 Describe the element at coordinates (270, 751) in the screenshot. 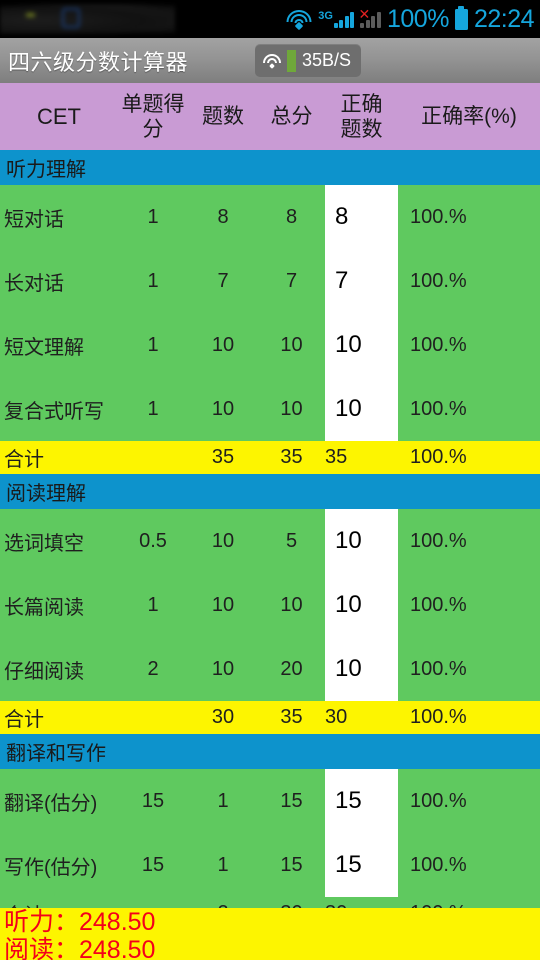

I see `section-header: 翻译和写作` at that location.